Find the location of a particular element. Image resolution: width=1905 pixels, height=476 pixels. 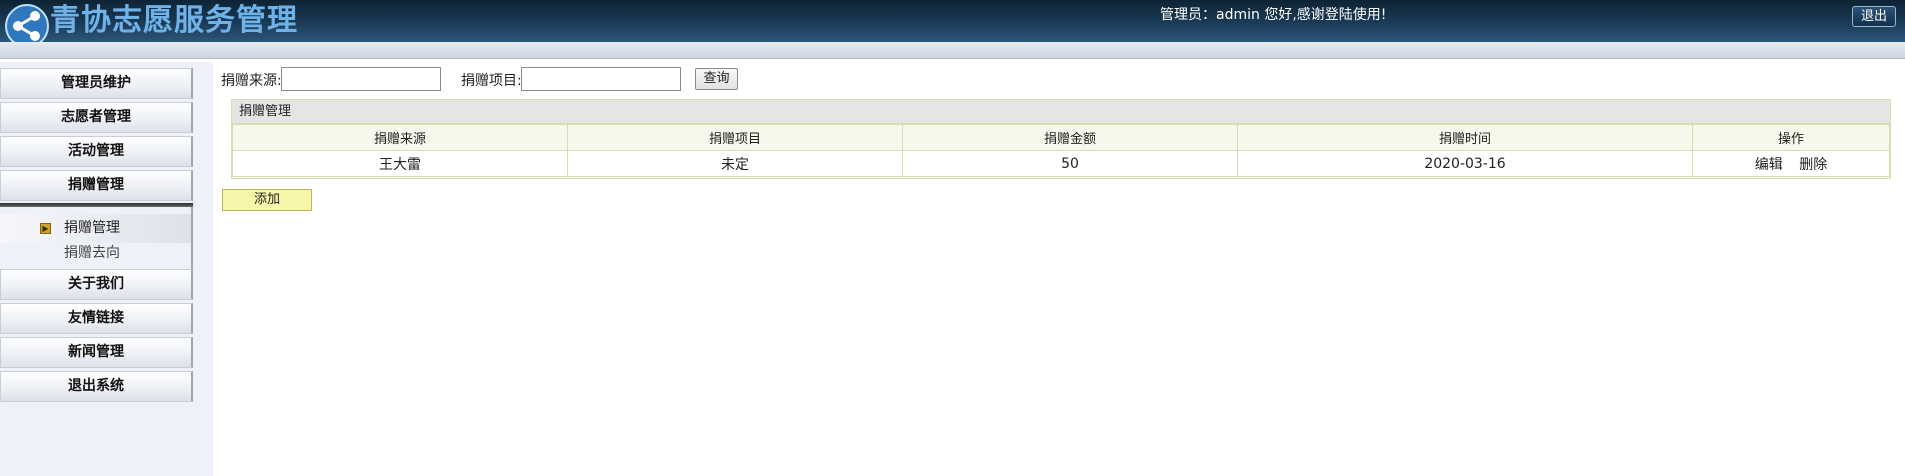

cell-source: 王大雷 is located at coordinates (400, 163).